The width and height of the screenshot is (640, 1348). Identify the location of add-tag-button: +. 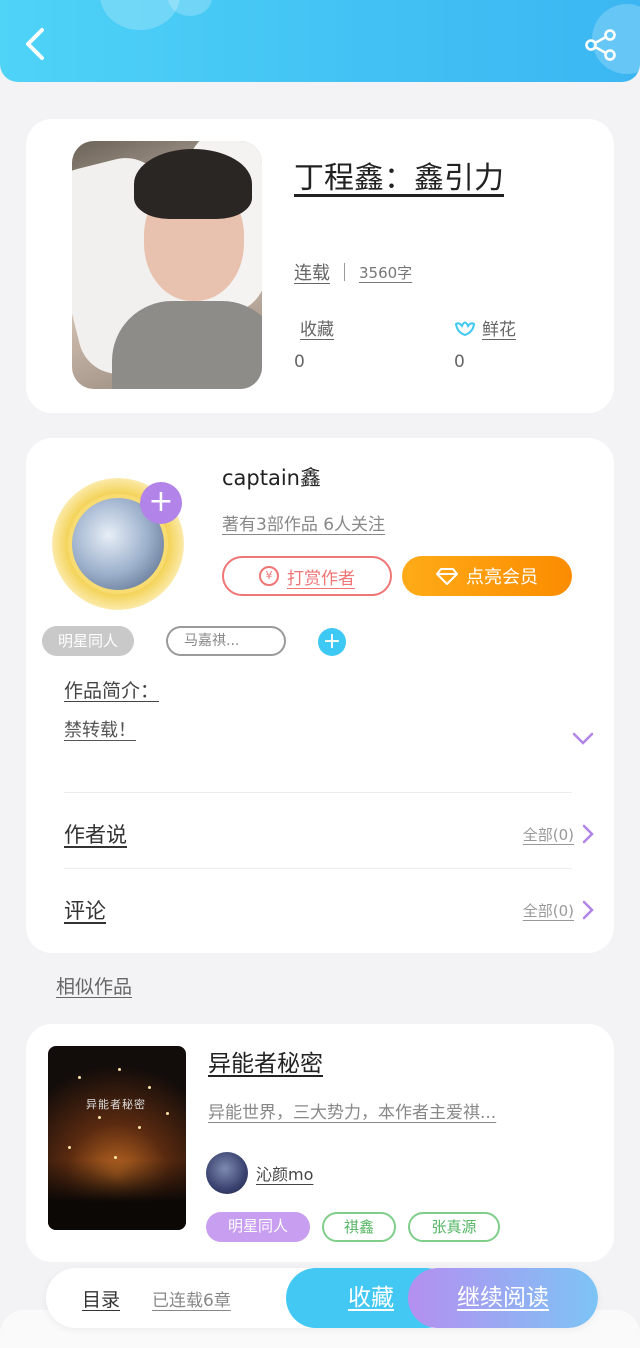
(332, 642).